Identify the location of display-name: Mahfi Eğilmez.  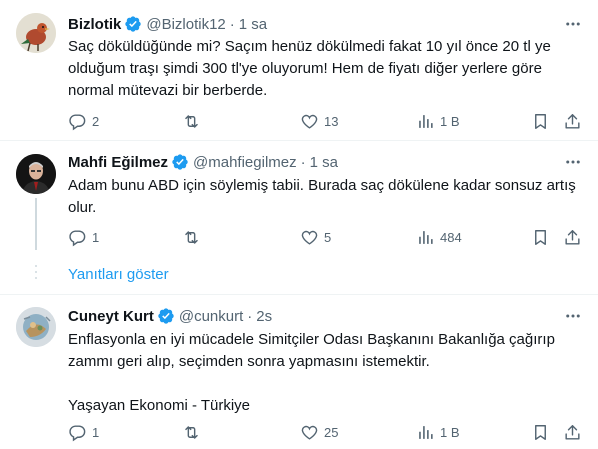
(118, 162).